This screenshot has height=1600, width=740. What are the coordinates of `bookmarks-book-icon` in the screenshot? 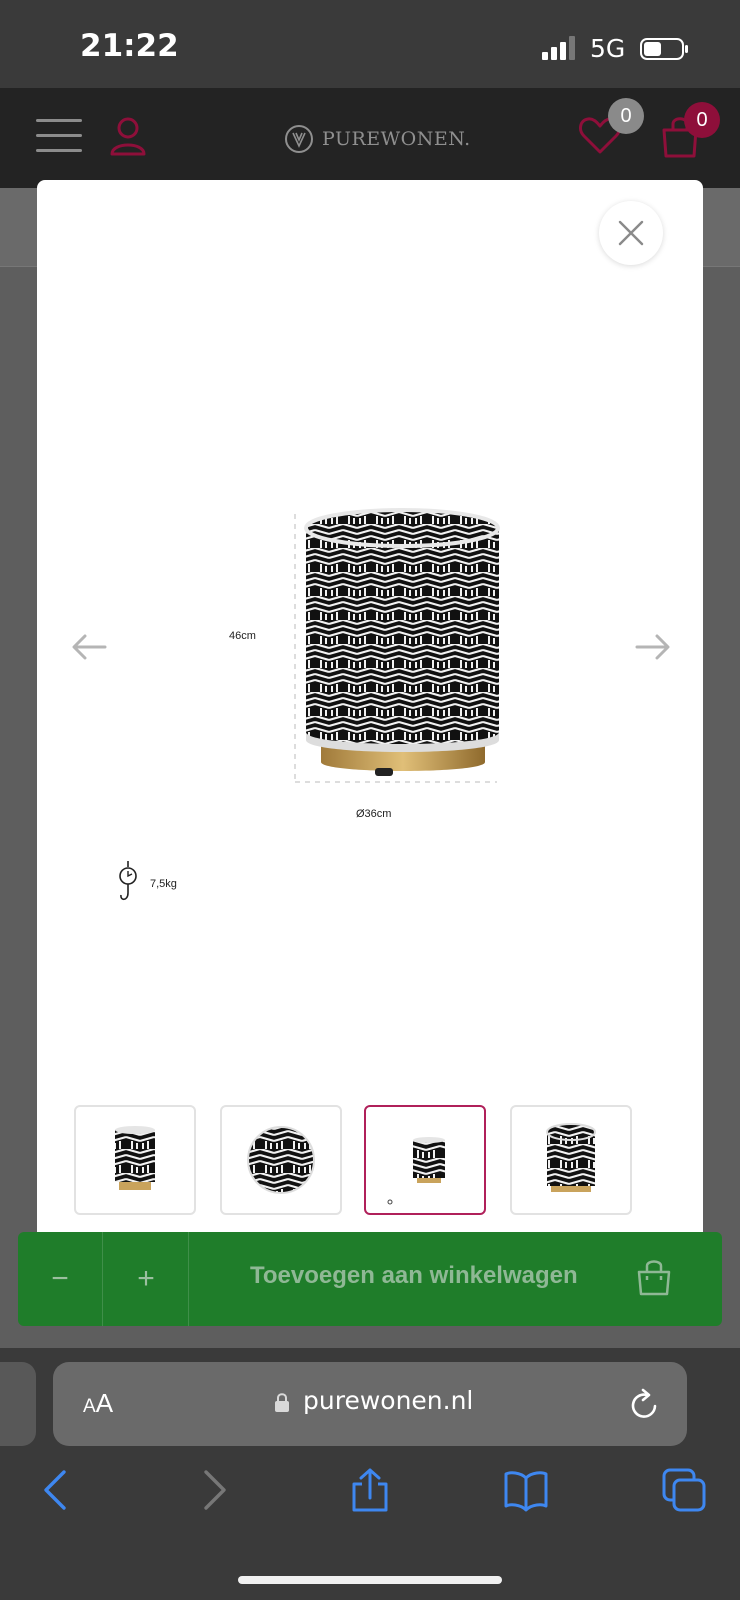 It's located at (526, 1490).